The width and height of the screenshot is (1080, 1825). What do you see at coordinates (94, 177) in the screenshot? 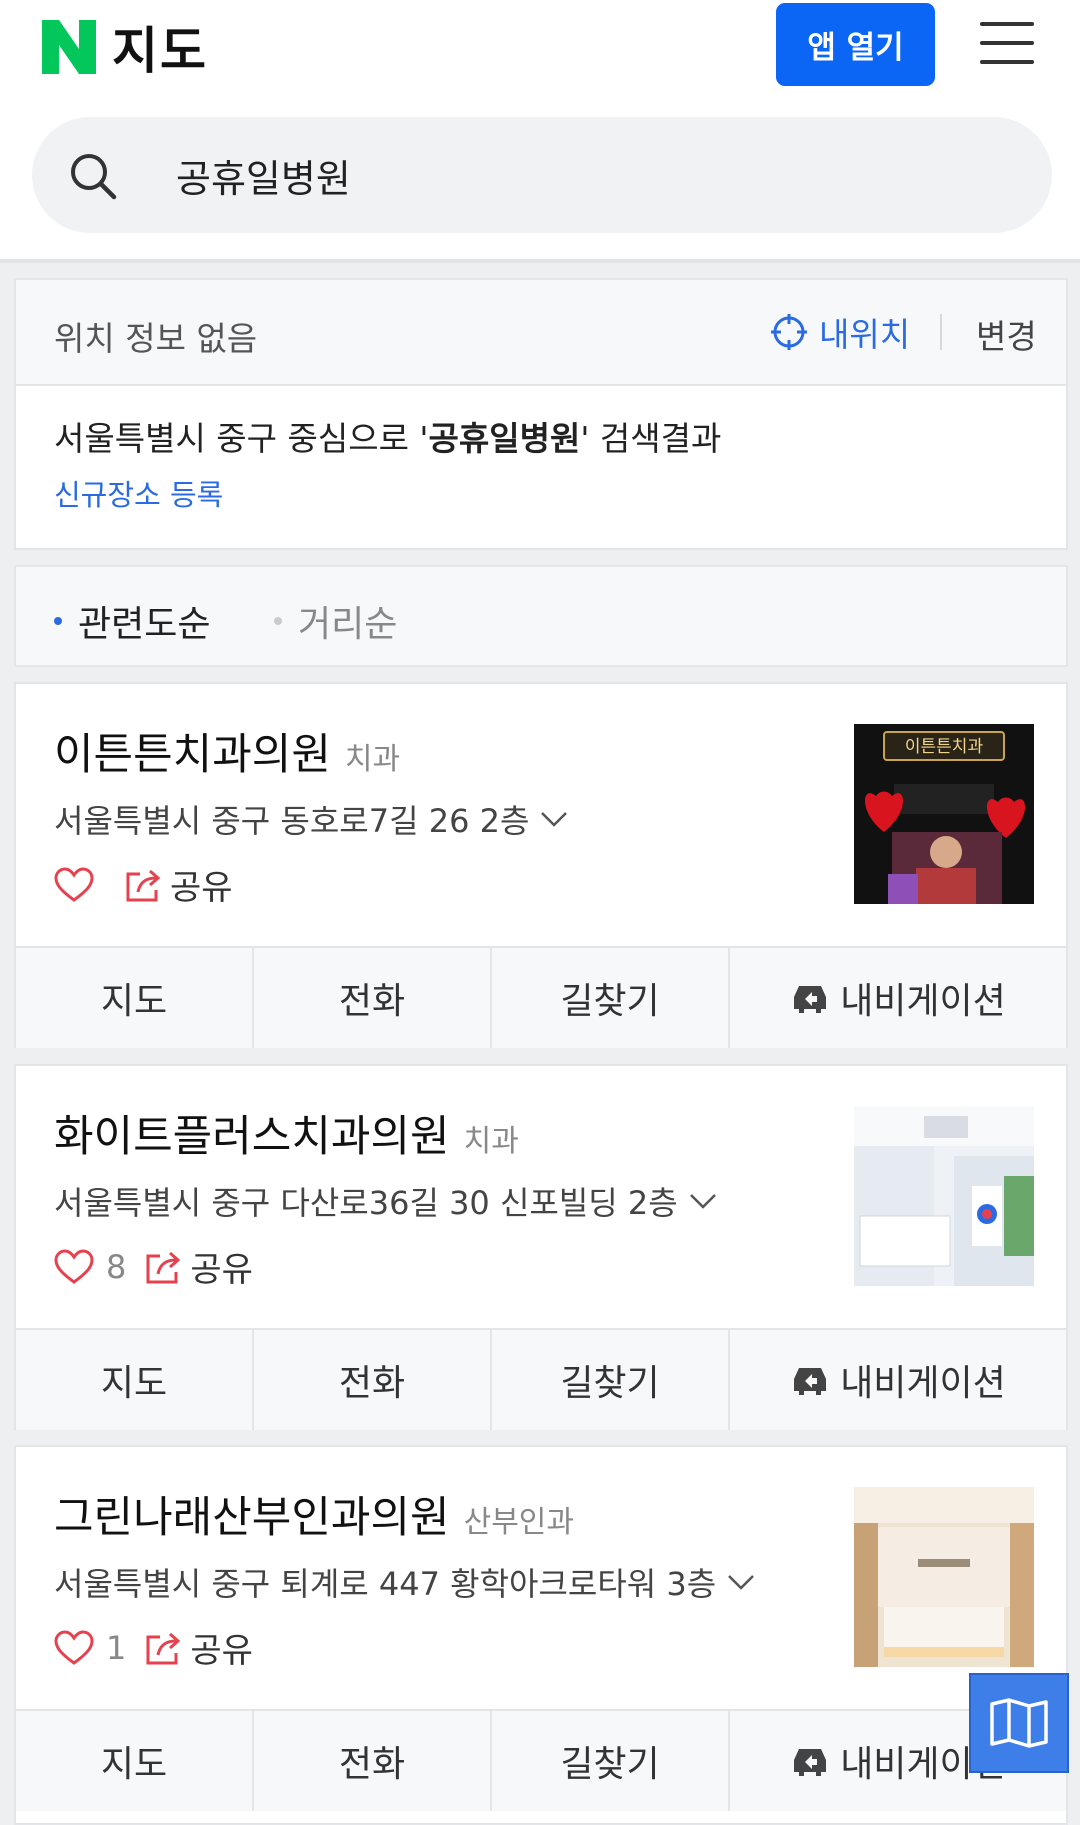
I see `search-icon` at bounding box center [94, 177].